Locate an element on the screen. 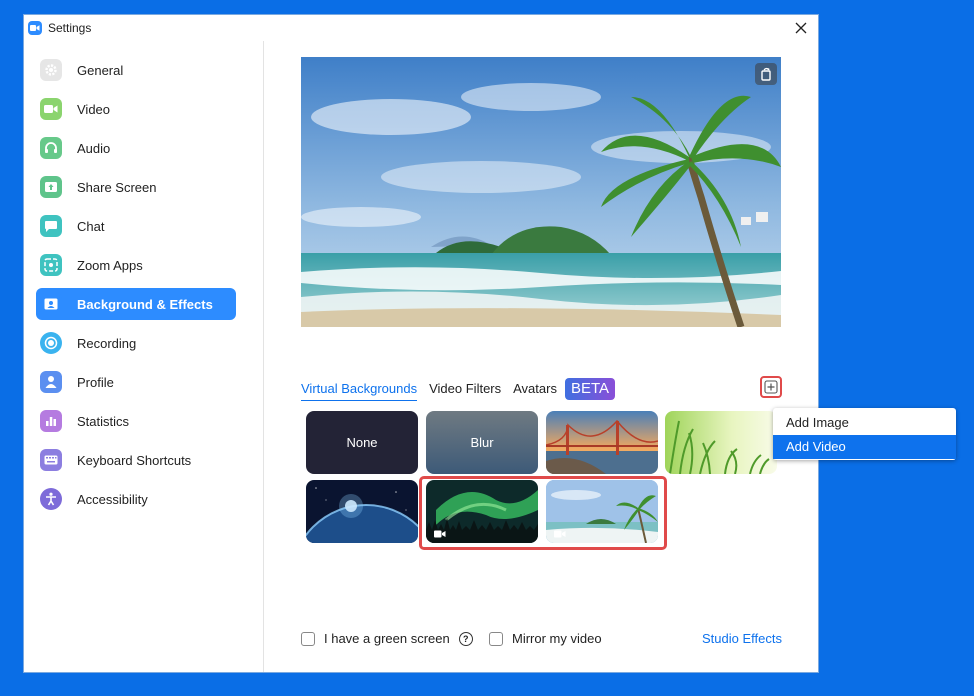 This screenshot has height=696, width=974. grass-image is located at coordinates (721, 442).